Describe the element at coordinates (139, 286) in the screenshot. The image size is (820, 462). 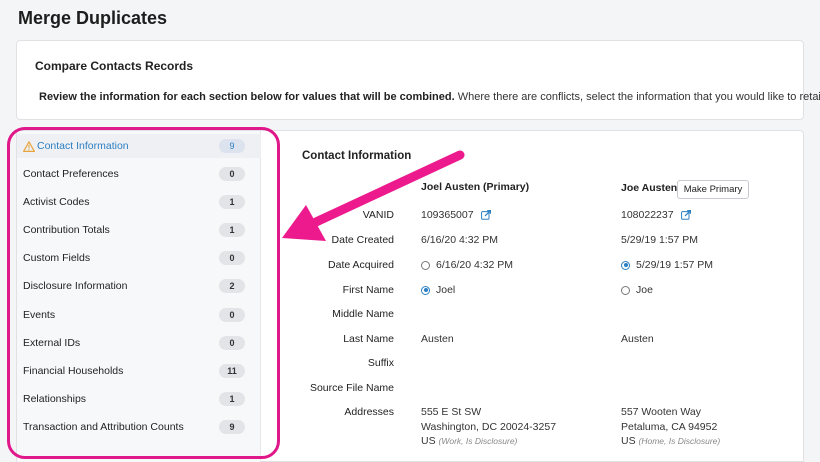
I see `sidebar-item-disclosure-information: Disclosure Information 2` at that location.